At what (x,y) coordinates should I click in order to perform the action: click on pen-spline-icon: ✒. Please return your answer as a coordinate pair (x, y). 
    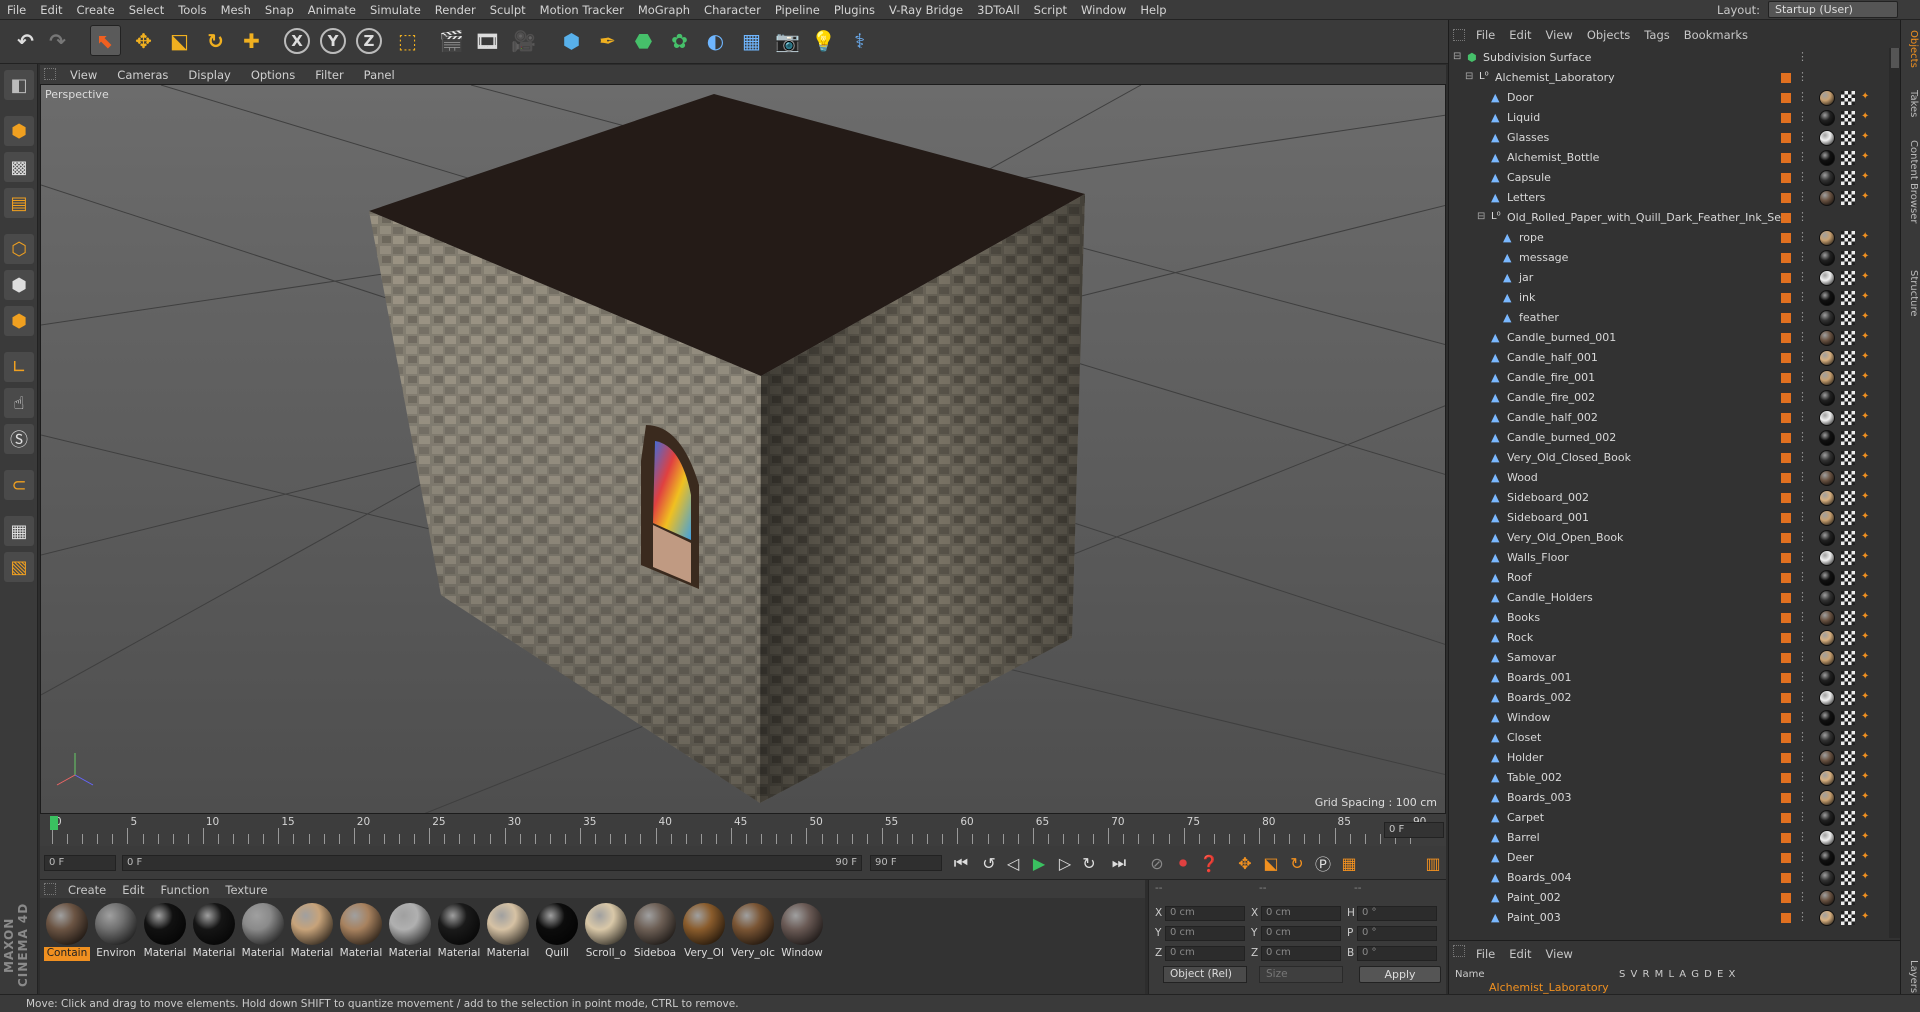
    Looking at the image, I should click on (607, 40).